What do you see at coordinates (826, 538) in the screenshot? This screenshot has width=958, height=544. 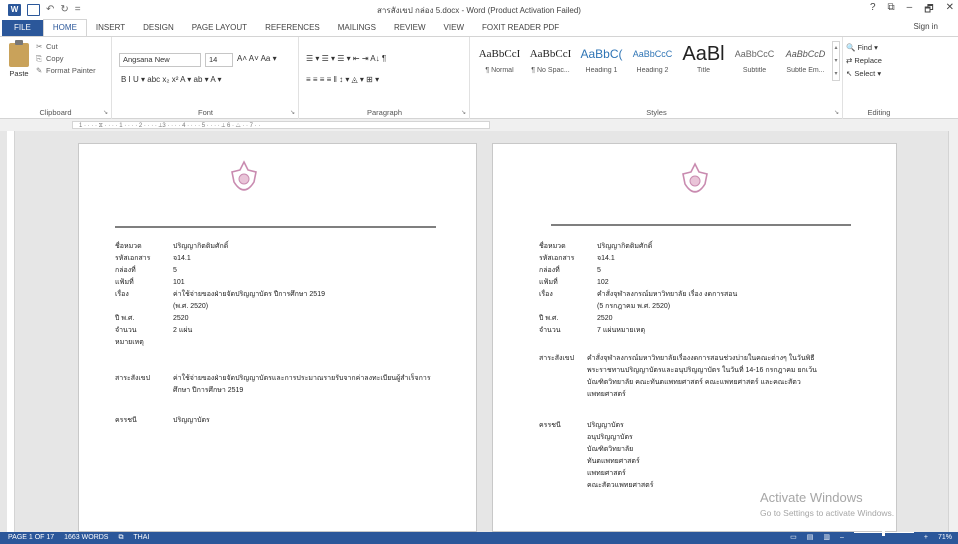 I see `web-layout-icon: ▥` at bounding box center [826, 538].